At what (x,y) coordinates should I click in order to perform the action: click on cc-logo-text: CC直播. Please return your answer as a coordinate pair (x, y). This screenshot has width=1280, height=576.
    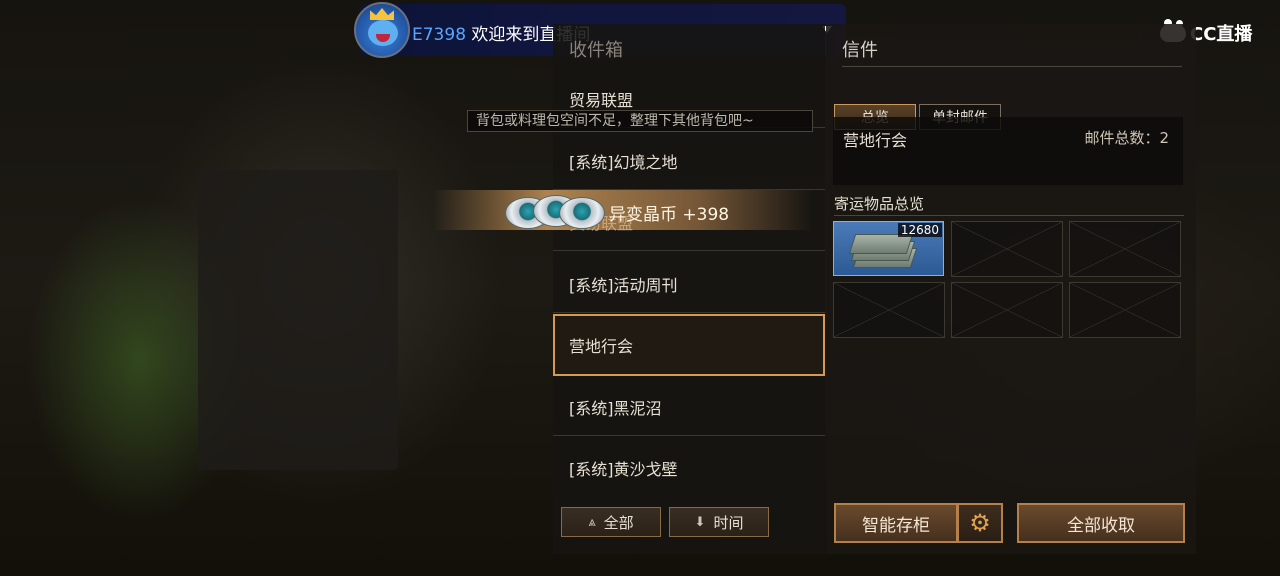
    Looking at the image, I should click on (1221, 34).